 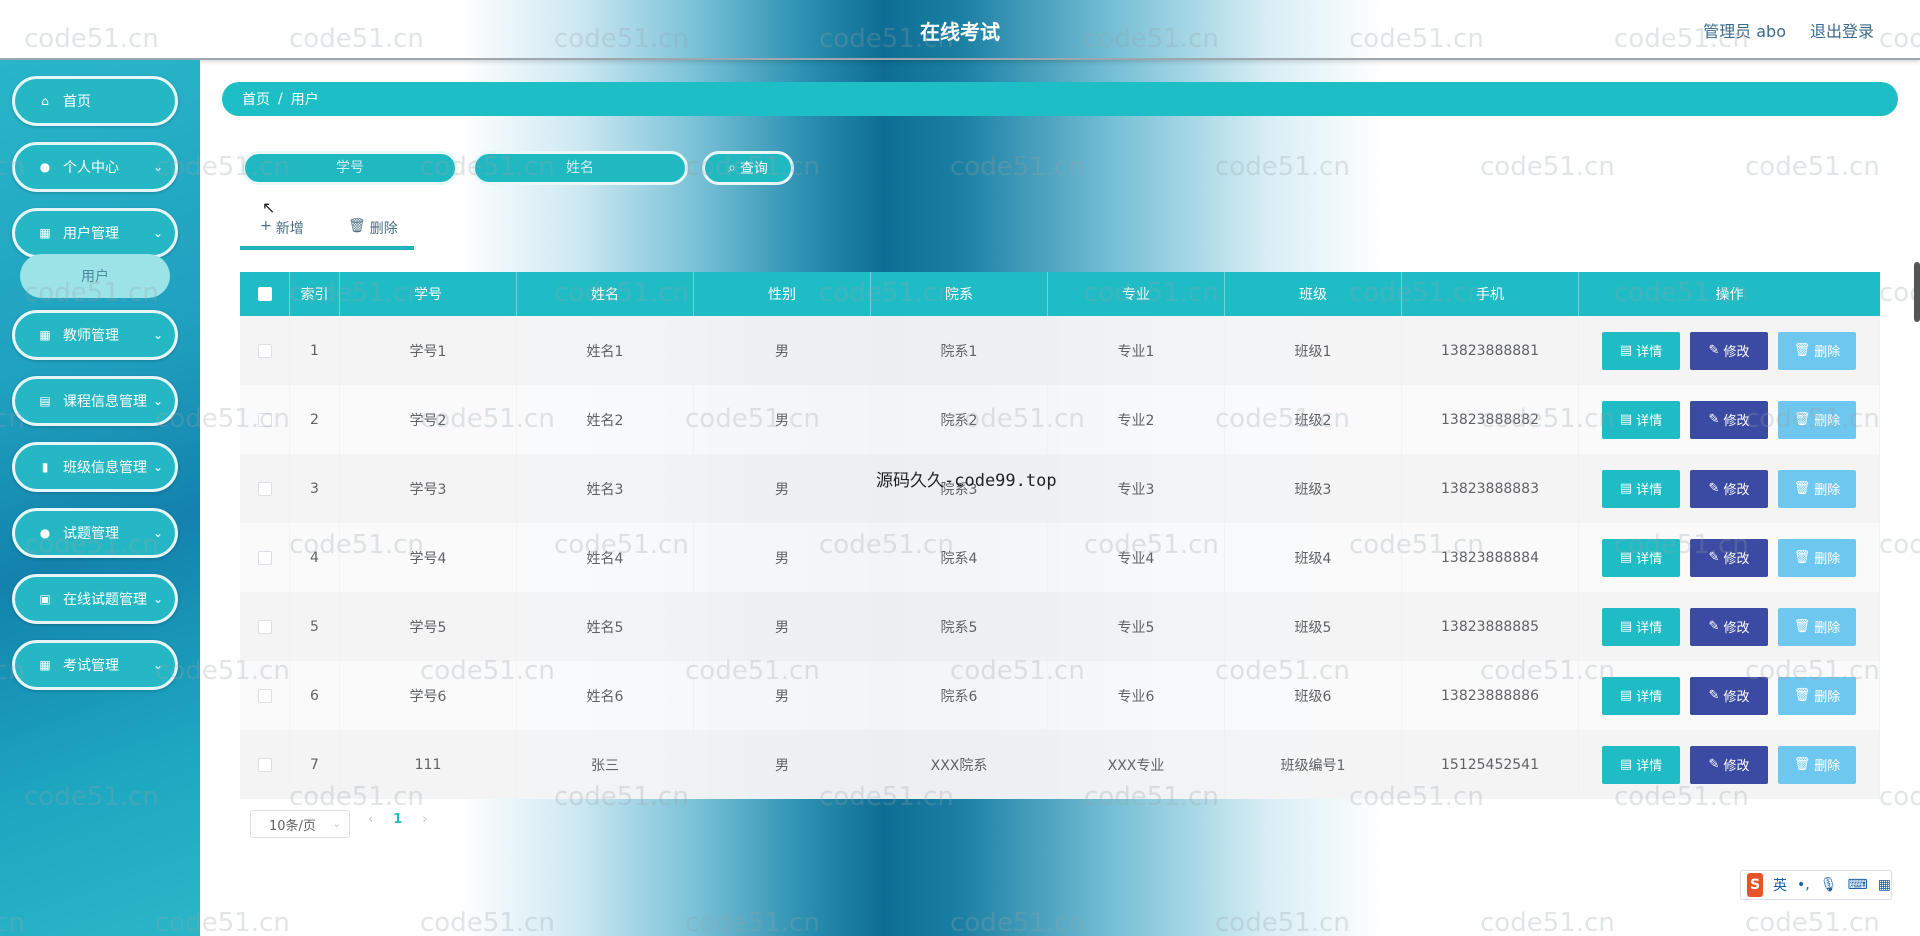 What do you see at coordinates (327, 233) in the screenshot?
I see `action-bar: + 新增 🗑 删除` at bounding box center [327, 233].